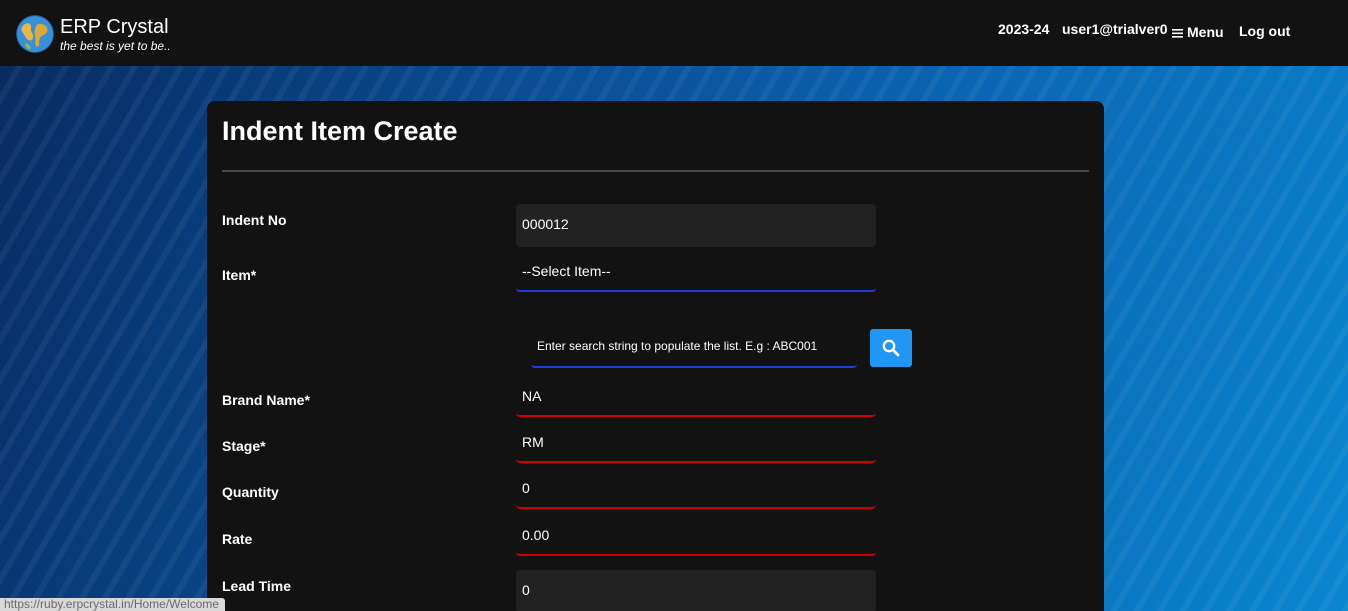  What do you see at coordinates (112, 604) in the screenshot?
I see `status-bar-url: https://ruby.erpcrystal.in/Home/Welcome` at bounding box center [112, 604].